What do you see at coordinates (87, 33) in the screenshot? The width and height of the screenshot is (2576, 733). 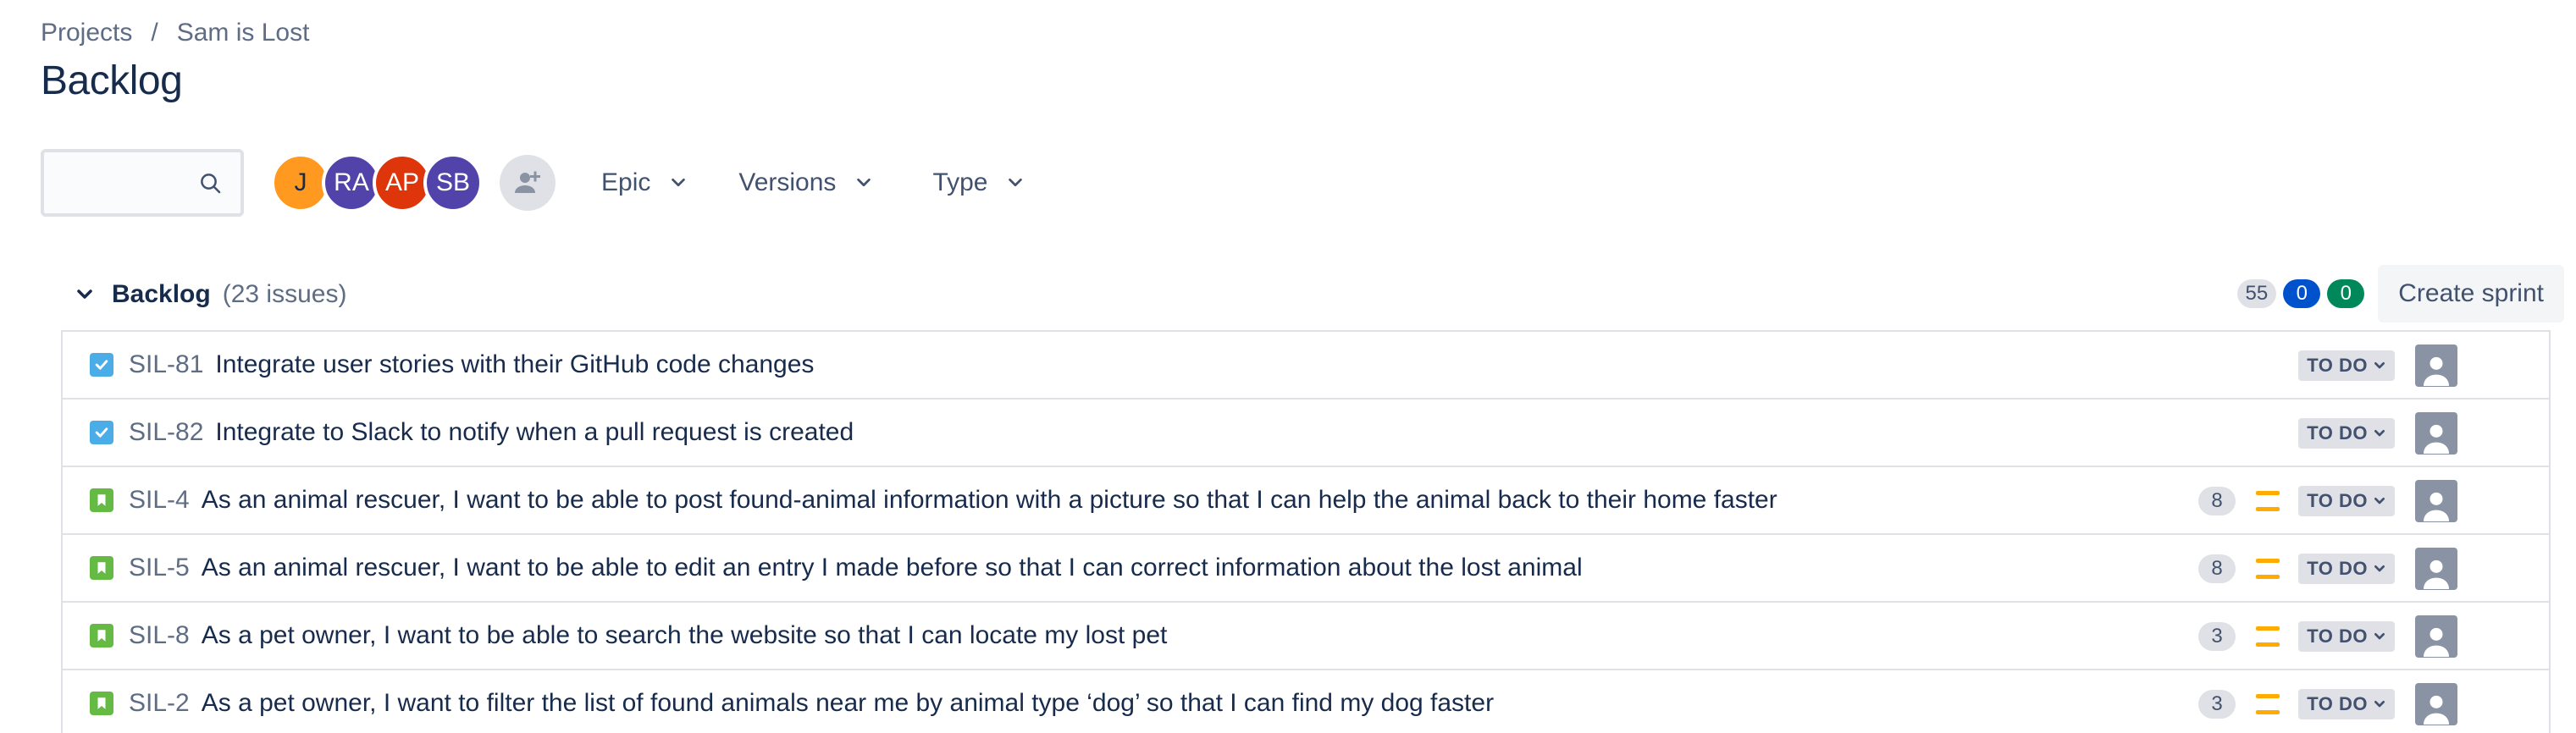 I see `breadcrumb-projects-link: Projects` at bounding box center [87, 33].